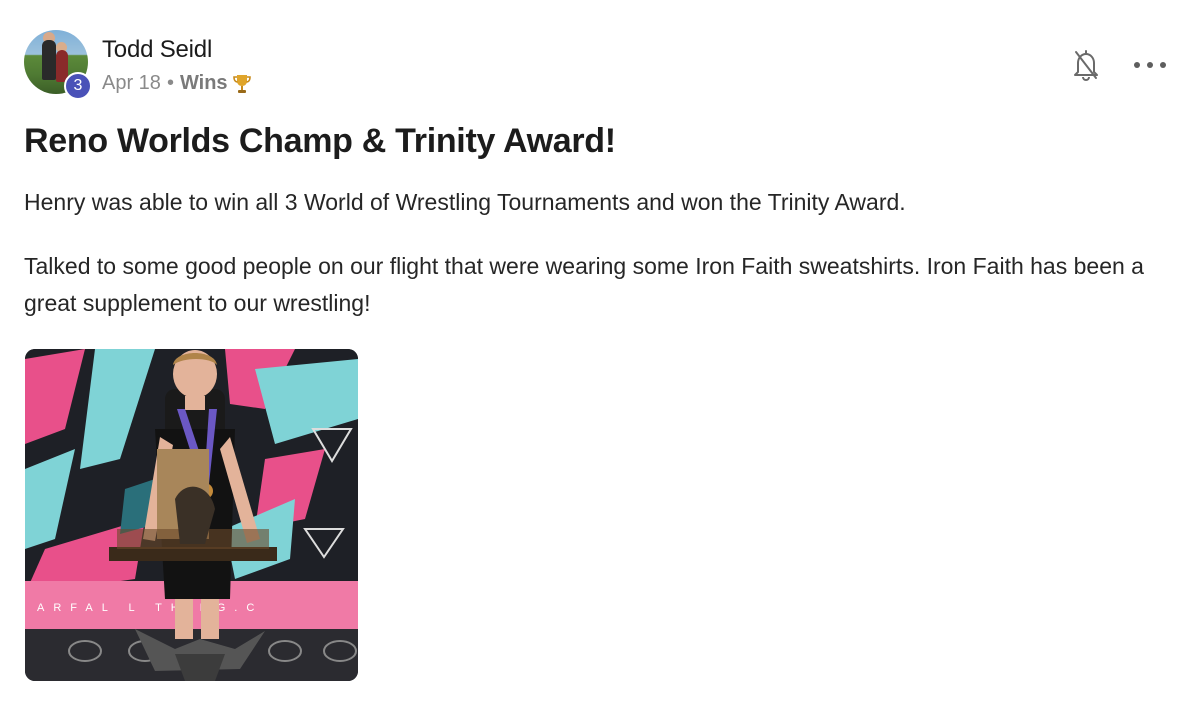  What do you see at coordinates (78, 86) in the screenshot?
I see `level-badge: 3` at bounding box center [78, 86].